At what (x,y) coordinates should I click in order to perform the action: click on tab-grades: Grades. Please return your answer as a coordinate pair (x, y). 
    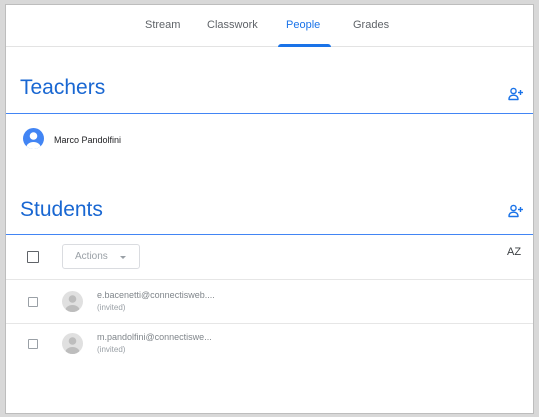
    Looking at the image, I should click on (371, 25).